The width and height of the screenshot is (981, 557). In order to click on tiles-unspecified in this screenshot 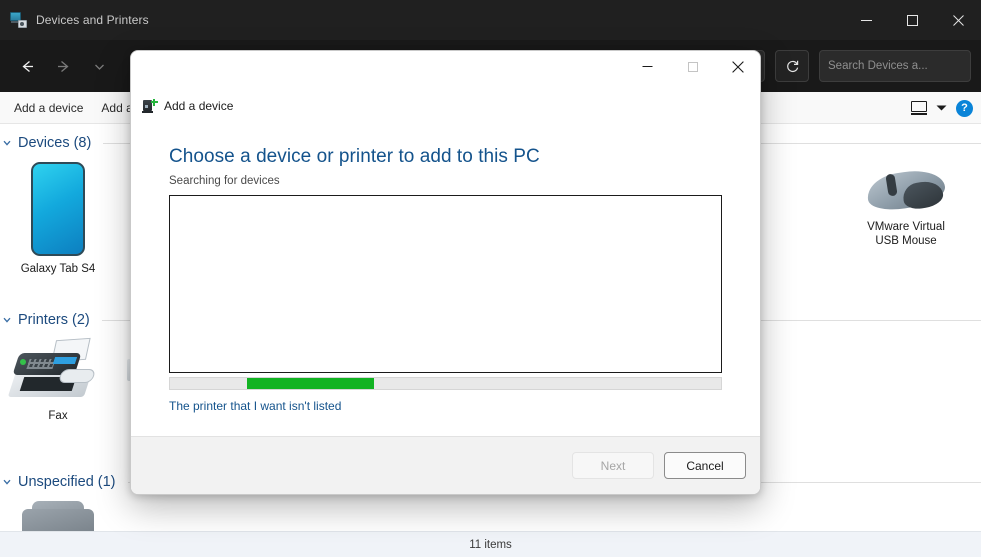, I will do `click(490, 512)`.